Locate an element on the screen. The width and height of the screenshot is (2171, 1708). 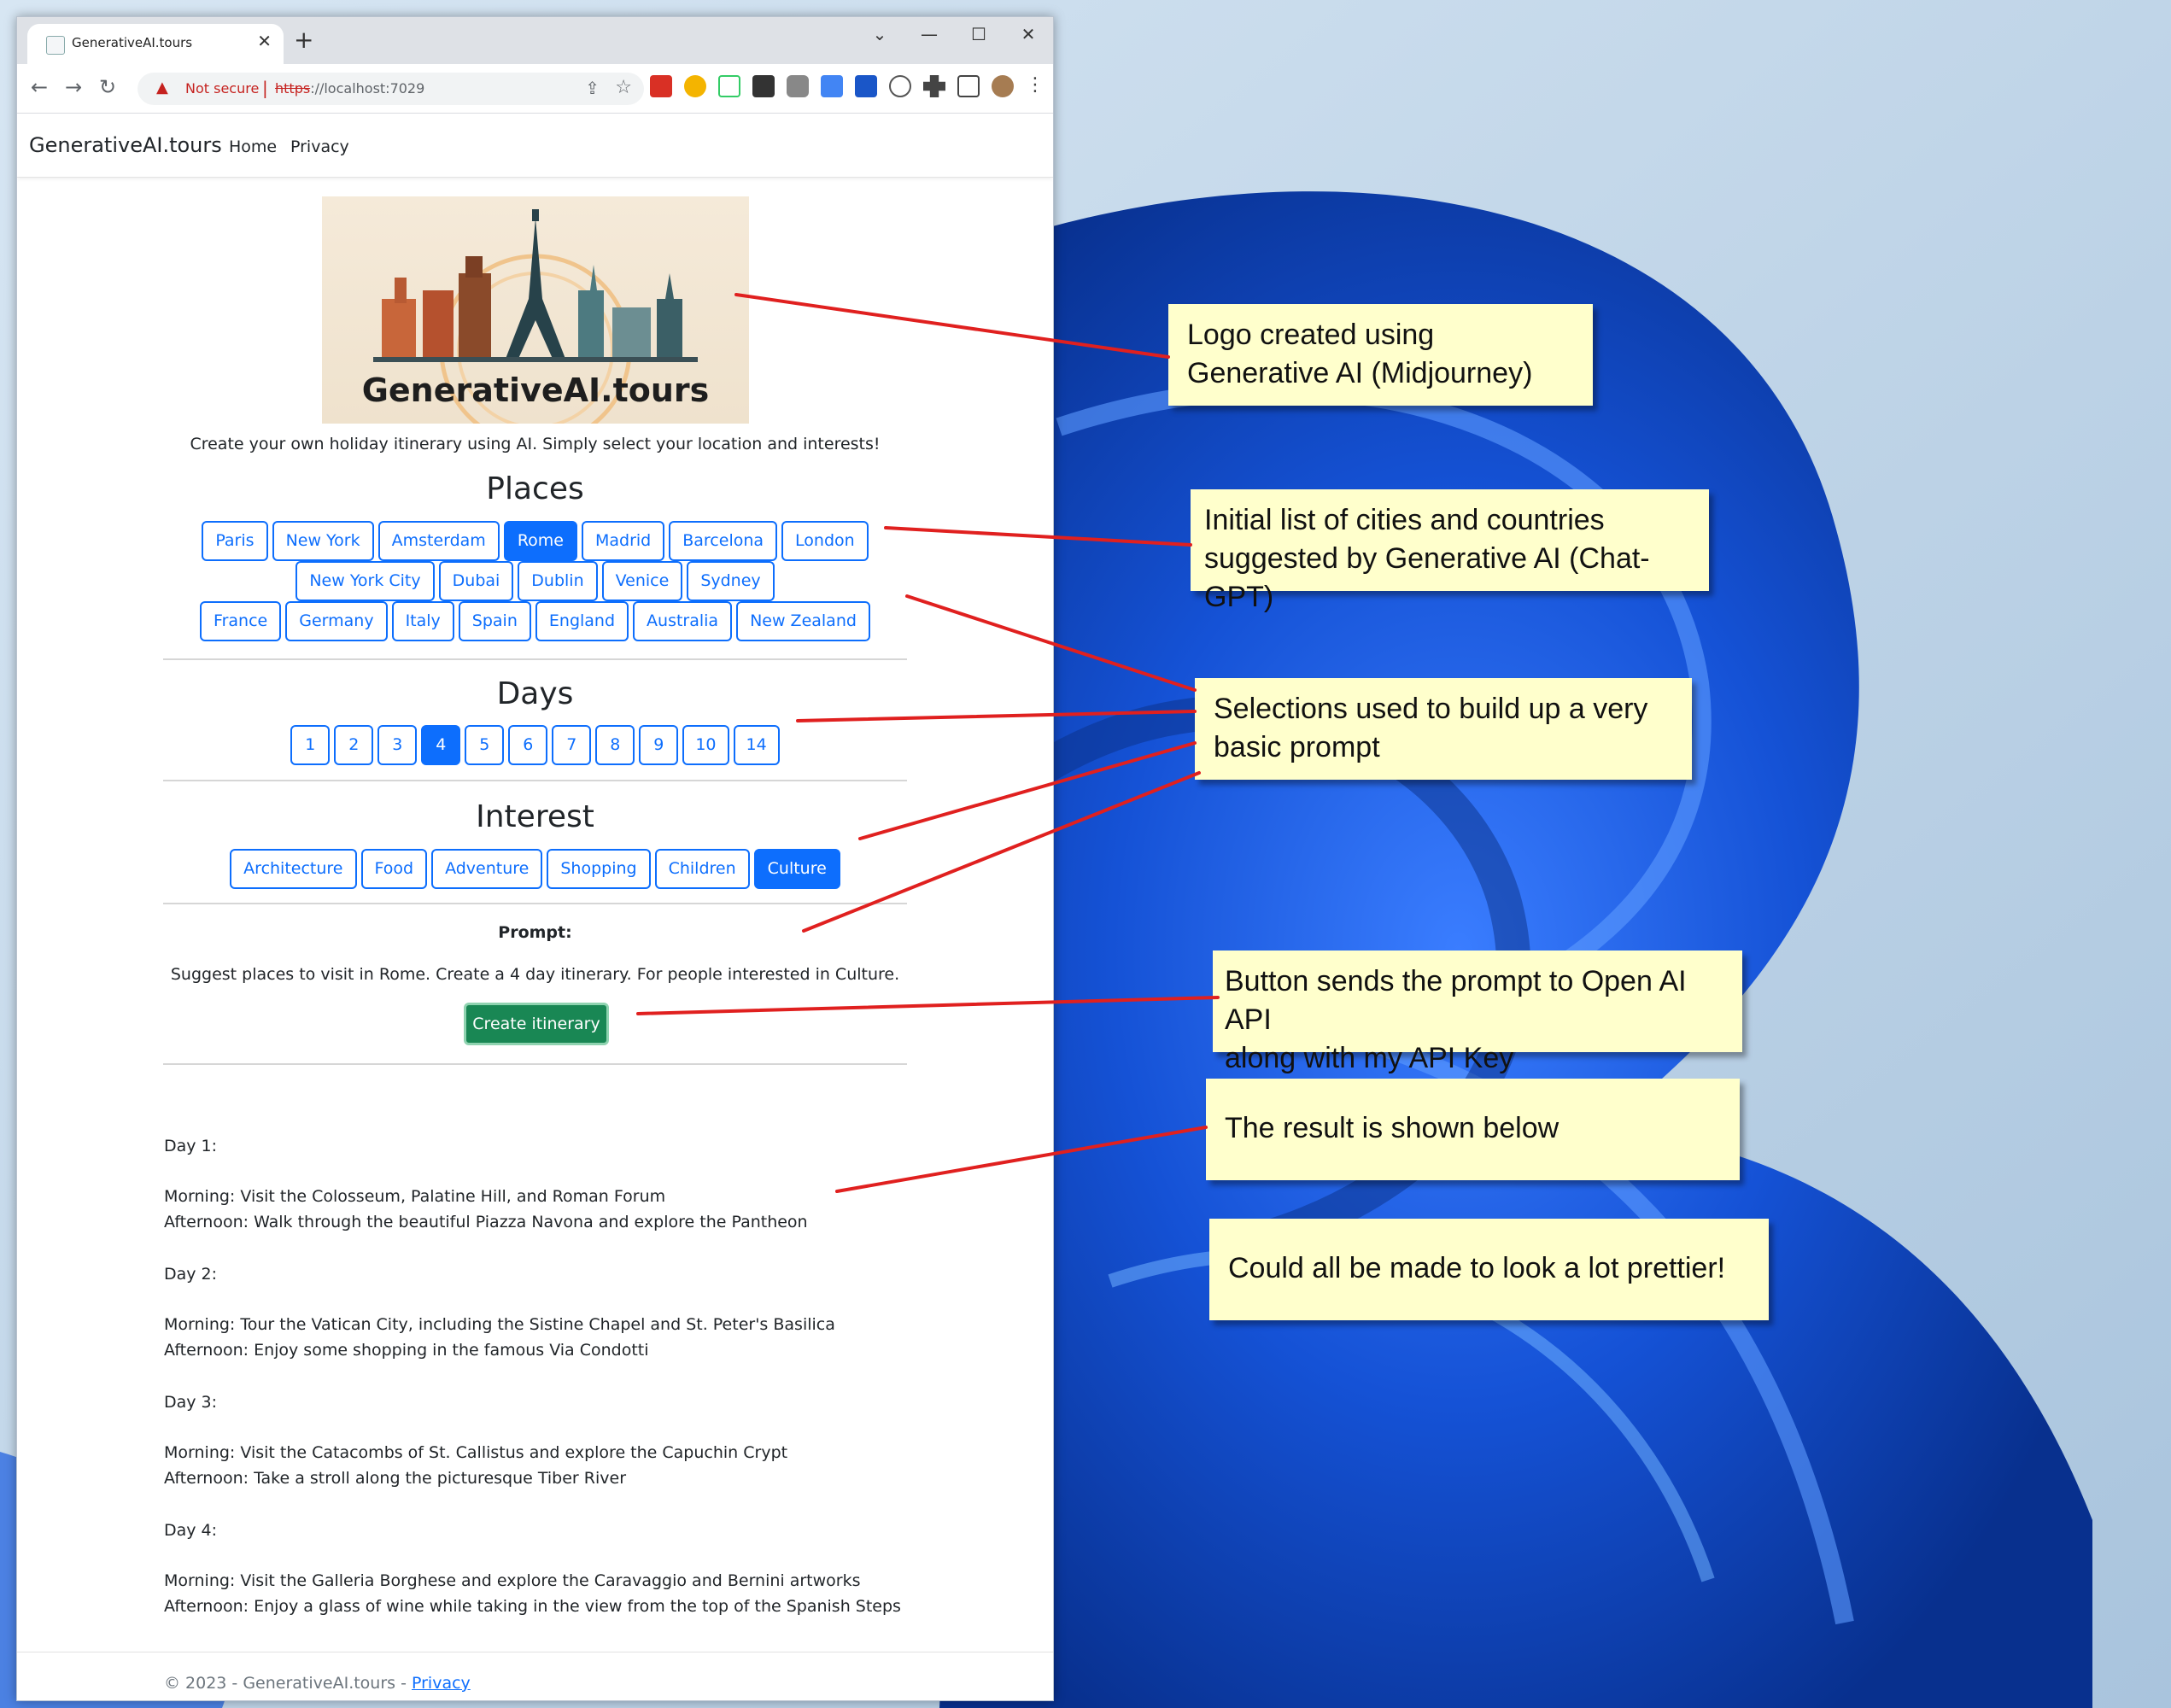
place-button-dubai: Dubai is located at coordinates (476, 581).